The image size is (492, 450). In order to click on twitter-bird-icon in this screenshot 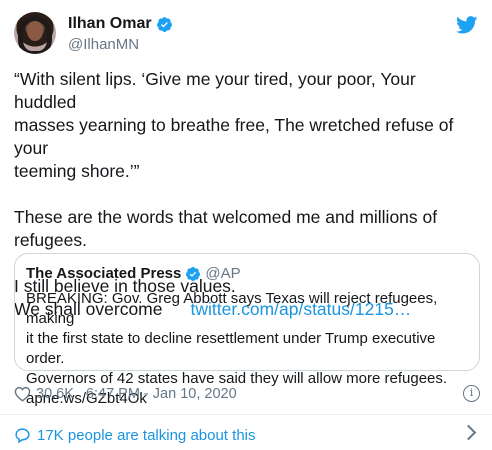, I will do `click(467, 25)`.